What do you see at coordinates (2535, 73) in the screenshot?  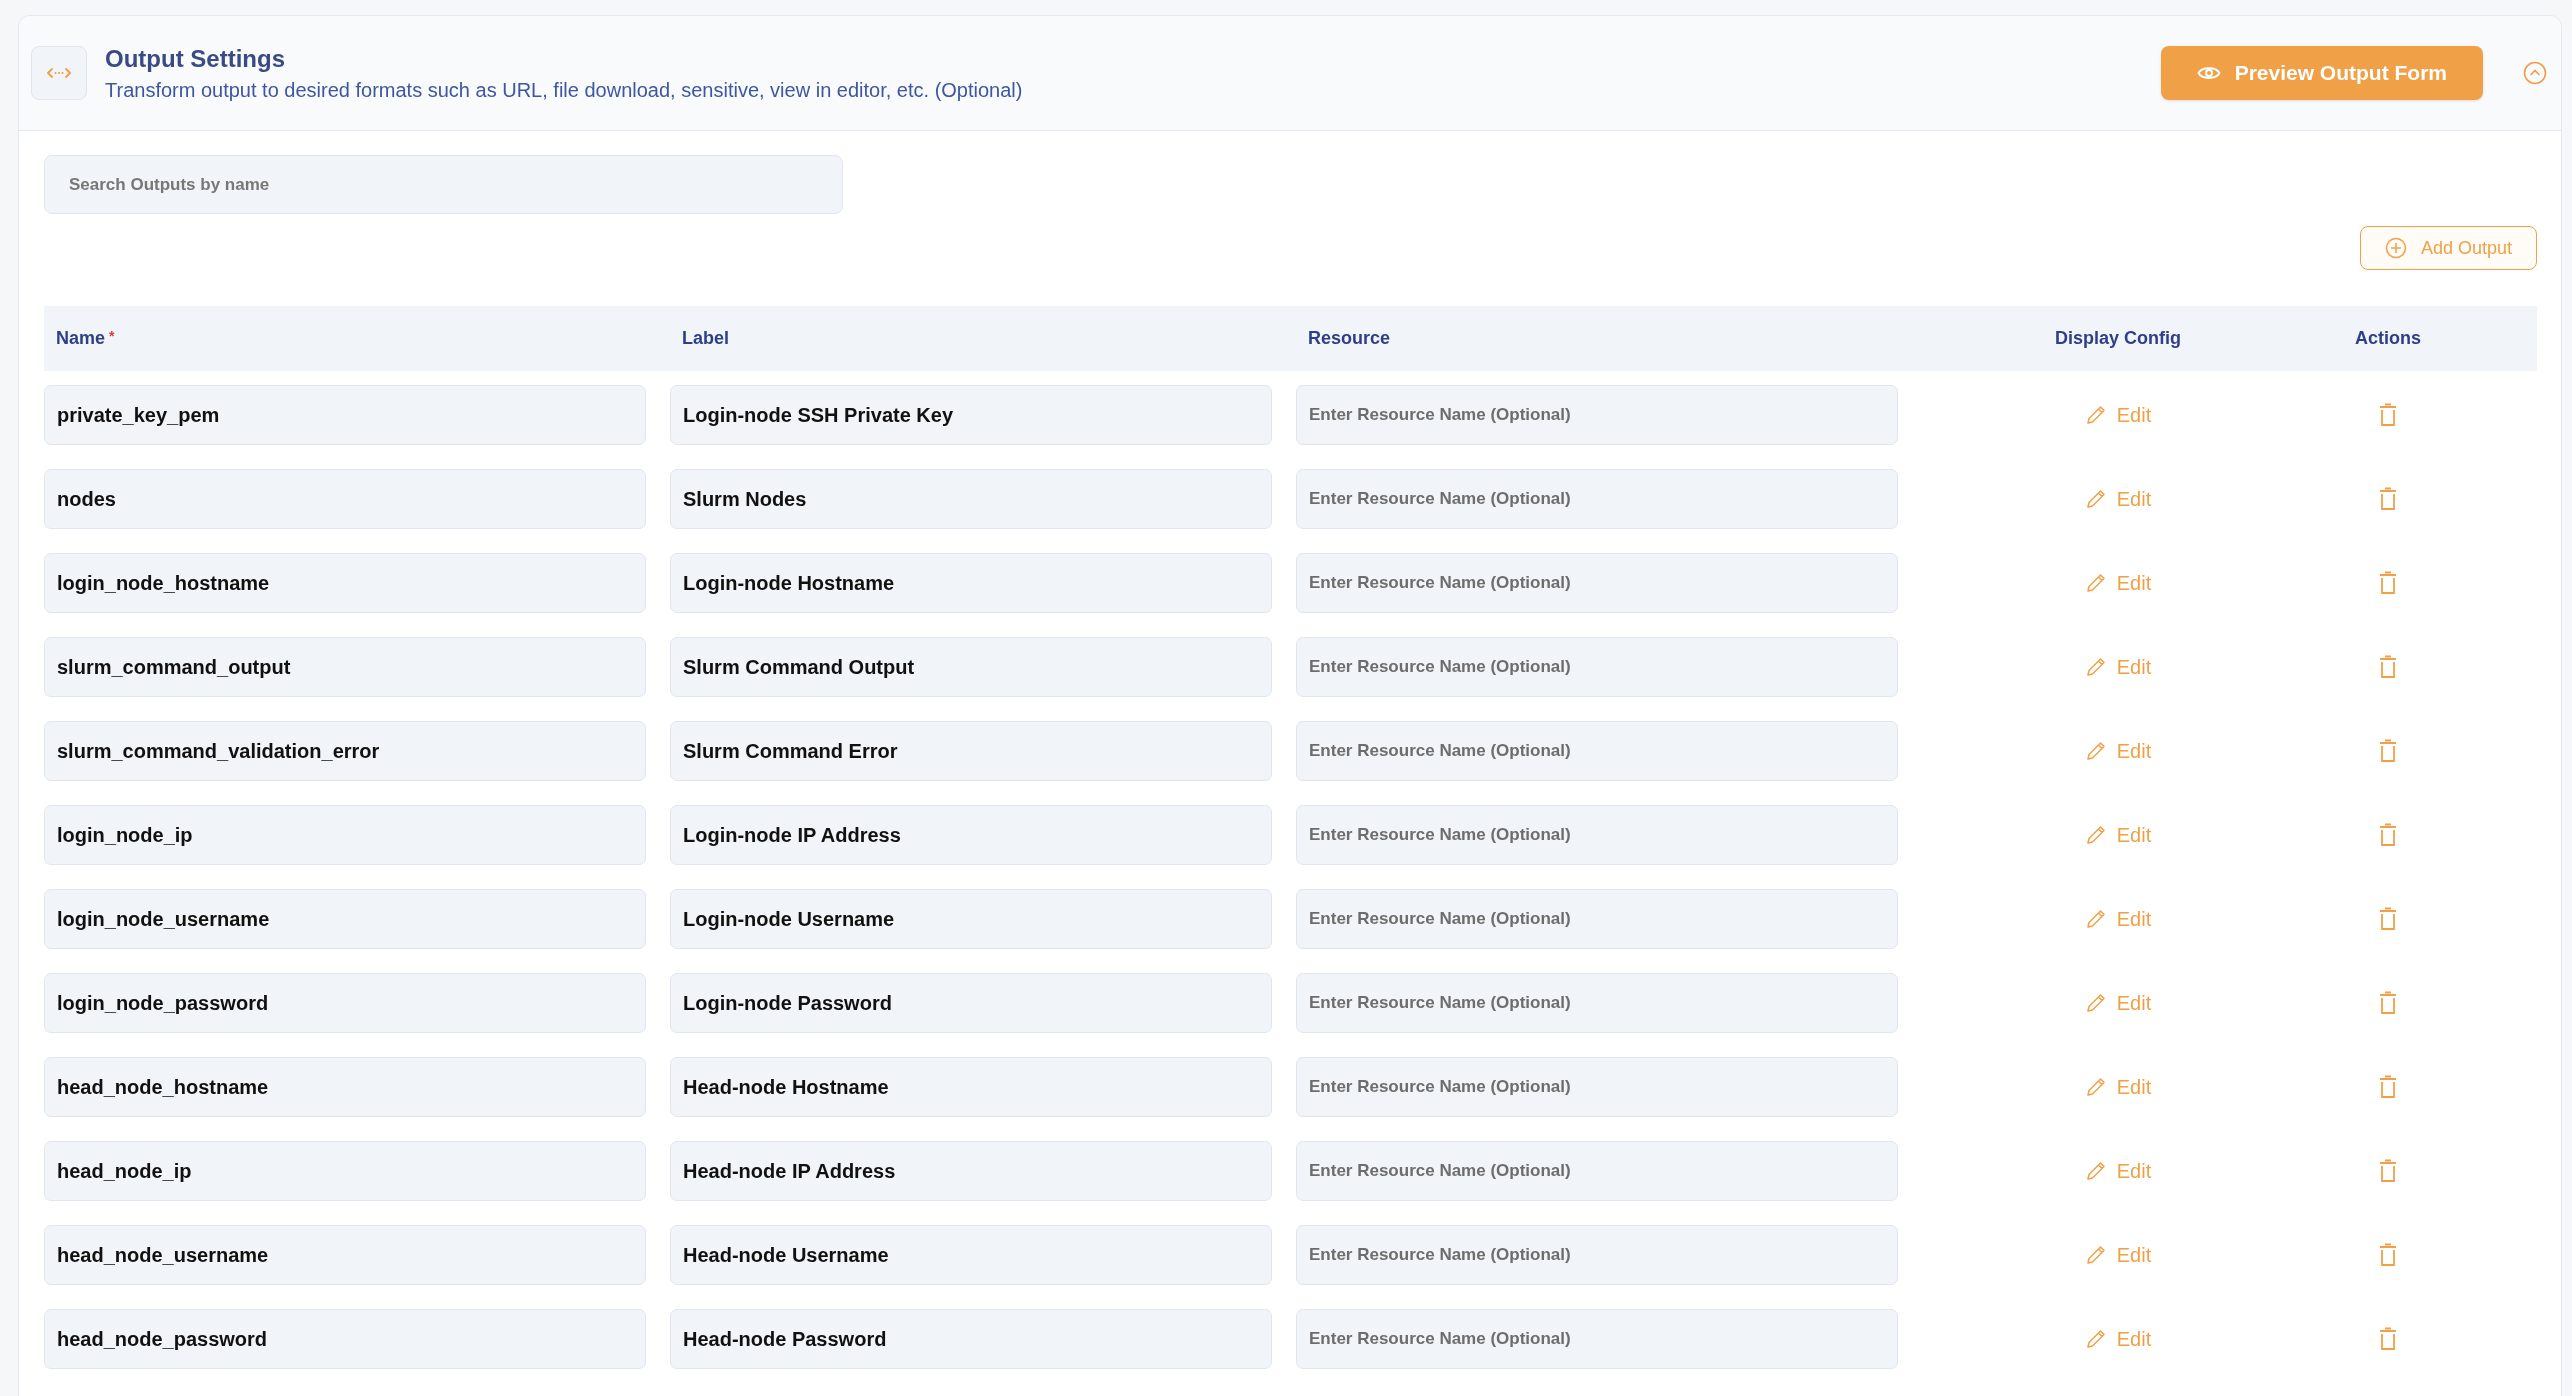 I see `collapse-button` at bounding box center [2535, 73].